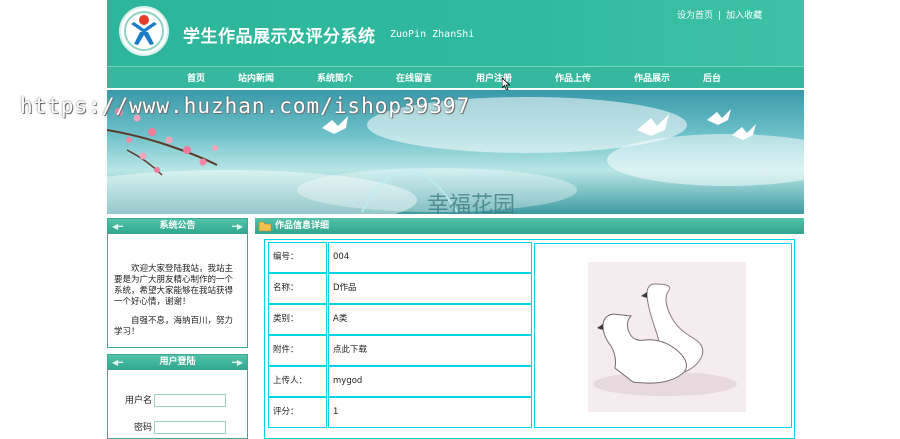 This screenshot has height=439, width=900. Describe the element at coordinates (430, 288) in the screenshot. I see `value-name: D作品` at that location.